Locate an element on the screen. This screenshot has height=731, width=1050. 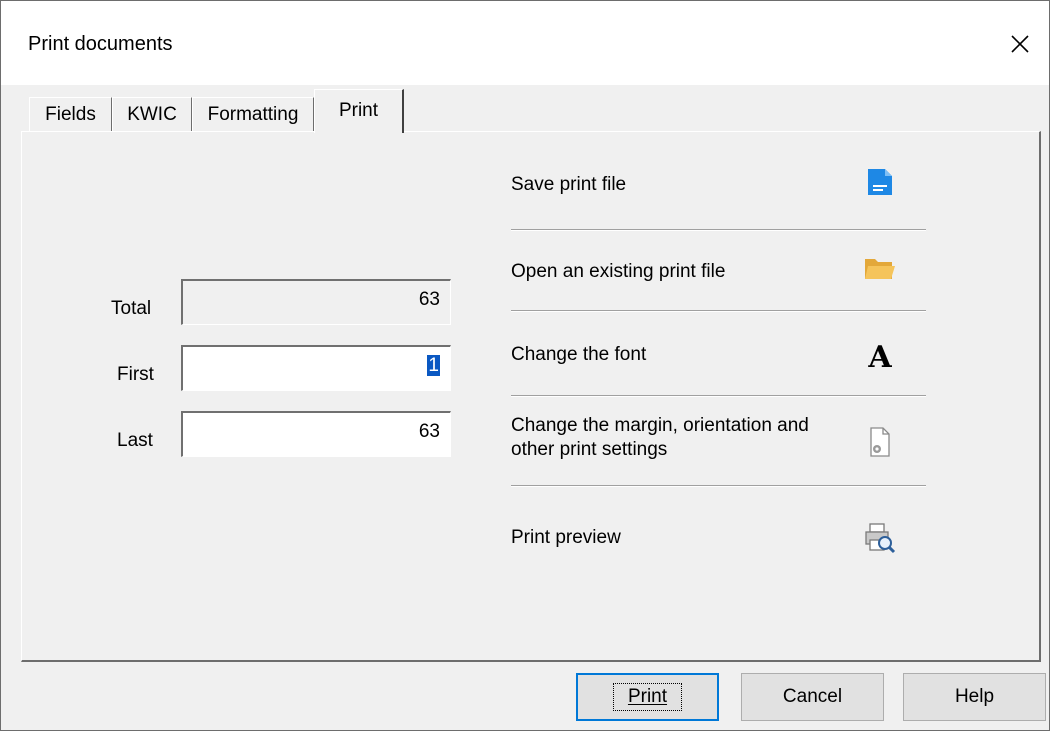
save-file-icon is located at coordinates (880, 182).